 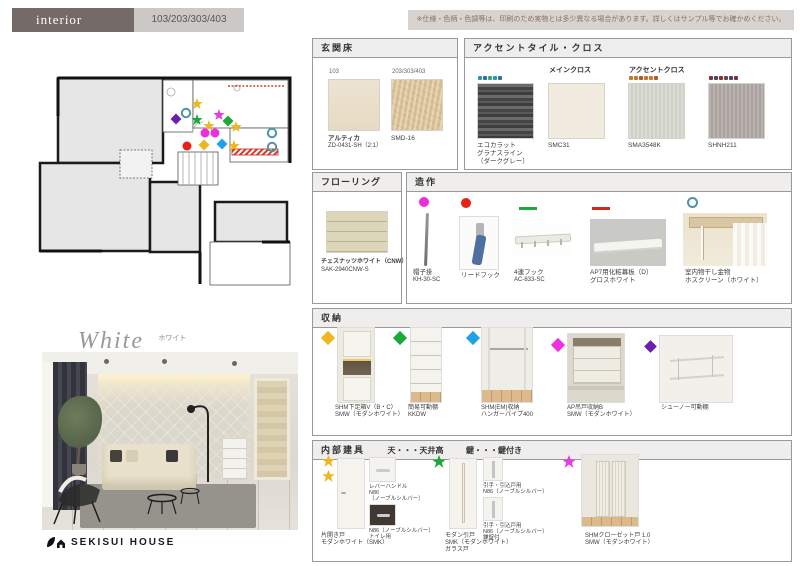 What do you see at coordinates (423, 272) in the screenshot?
I see `item-name: 帽子掛` at bounding box center [423, 272].